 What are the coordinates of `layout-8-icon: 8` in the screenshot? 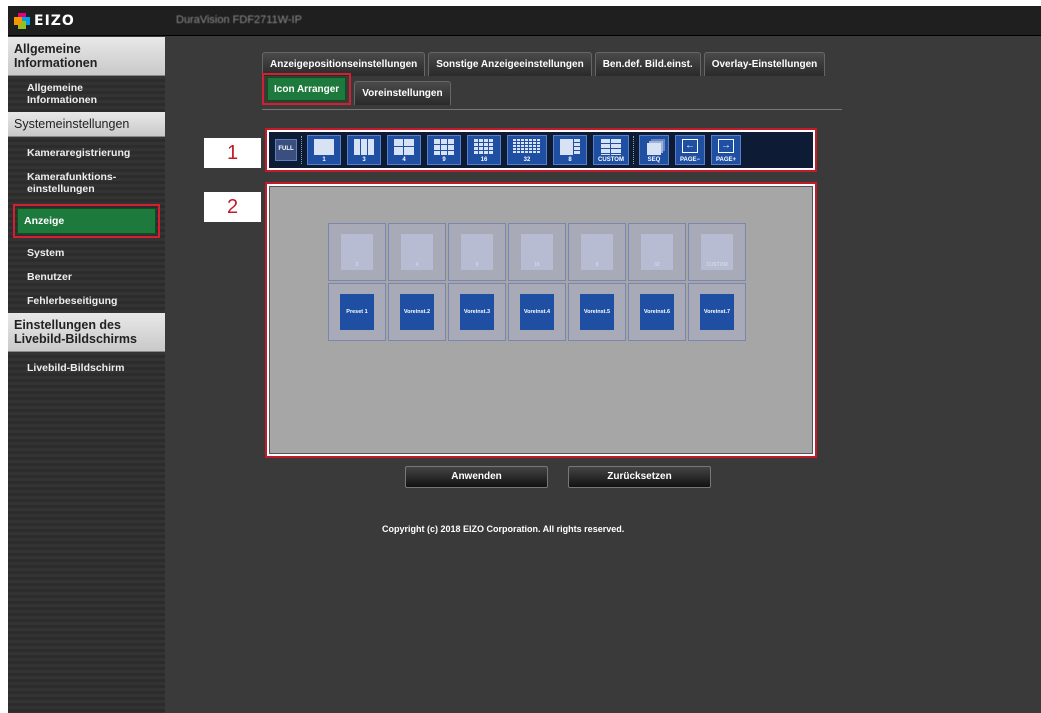 It's located at (597, 252).